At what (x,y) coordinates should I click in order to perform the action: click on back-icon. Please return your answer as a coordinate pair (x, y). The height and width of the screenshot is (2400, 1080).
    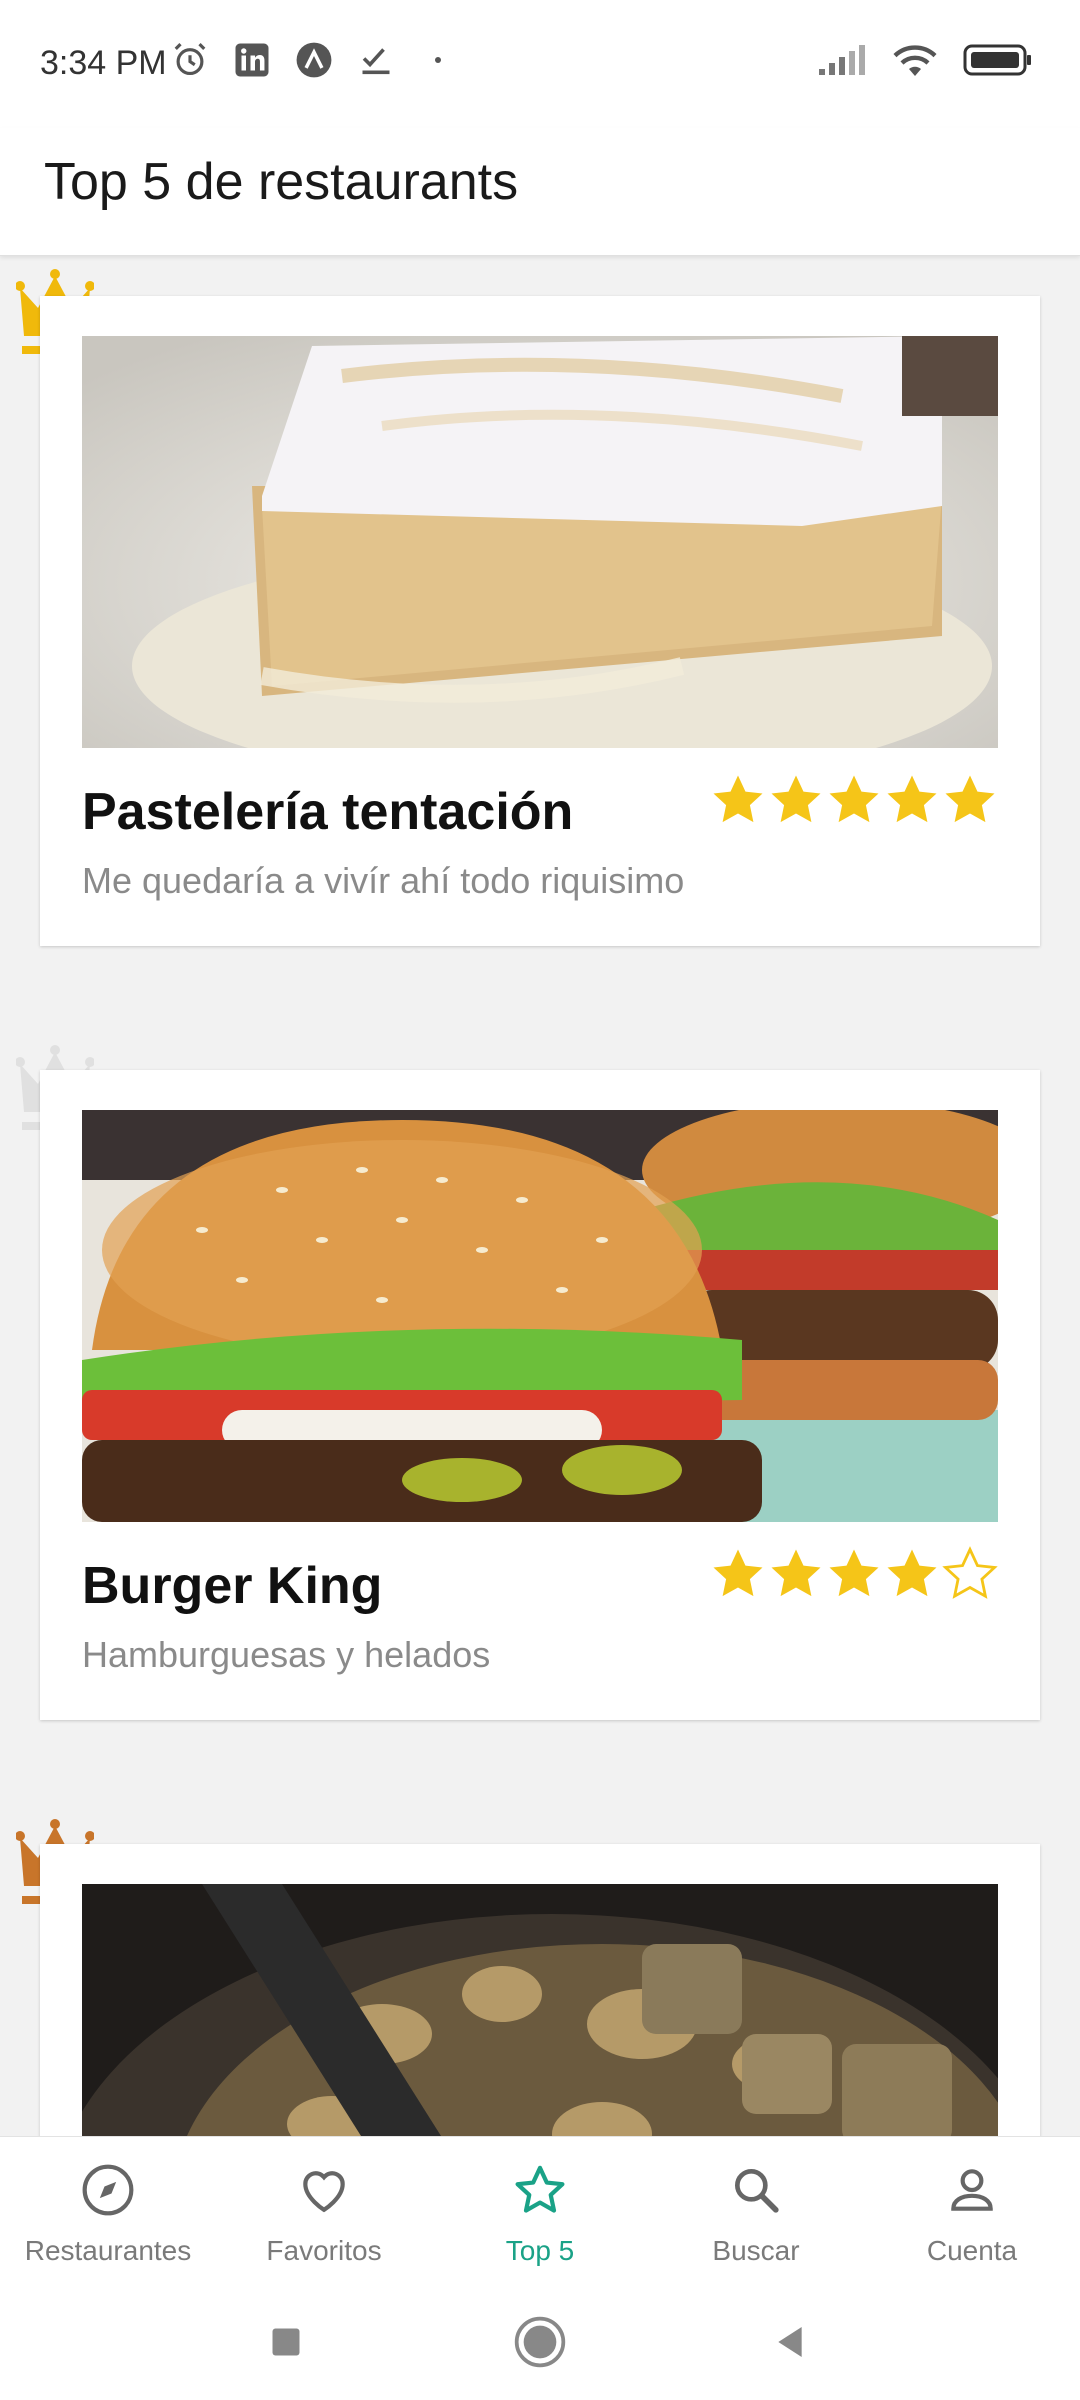
    Looking at the image, I should click on (790, 2342).